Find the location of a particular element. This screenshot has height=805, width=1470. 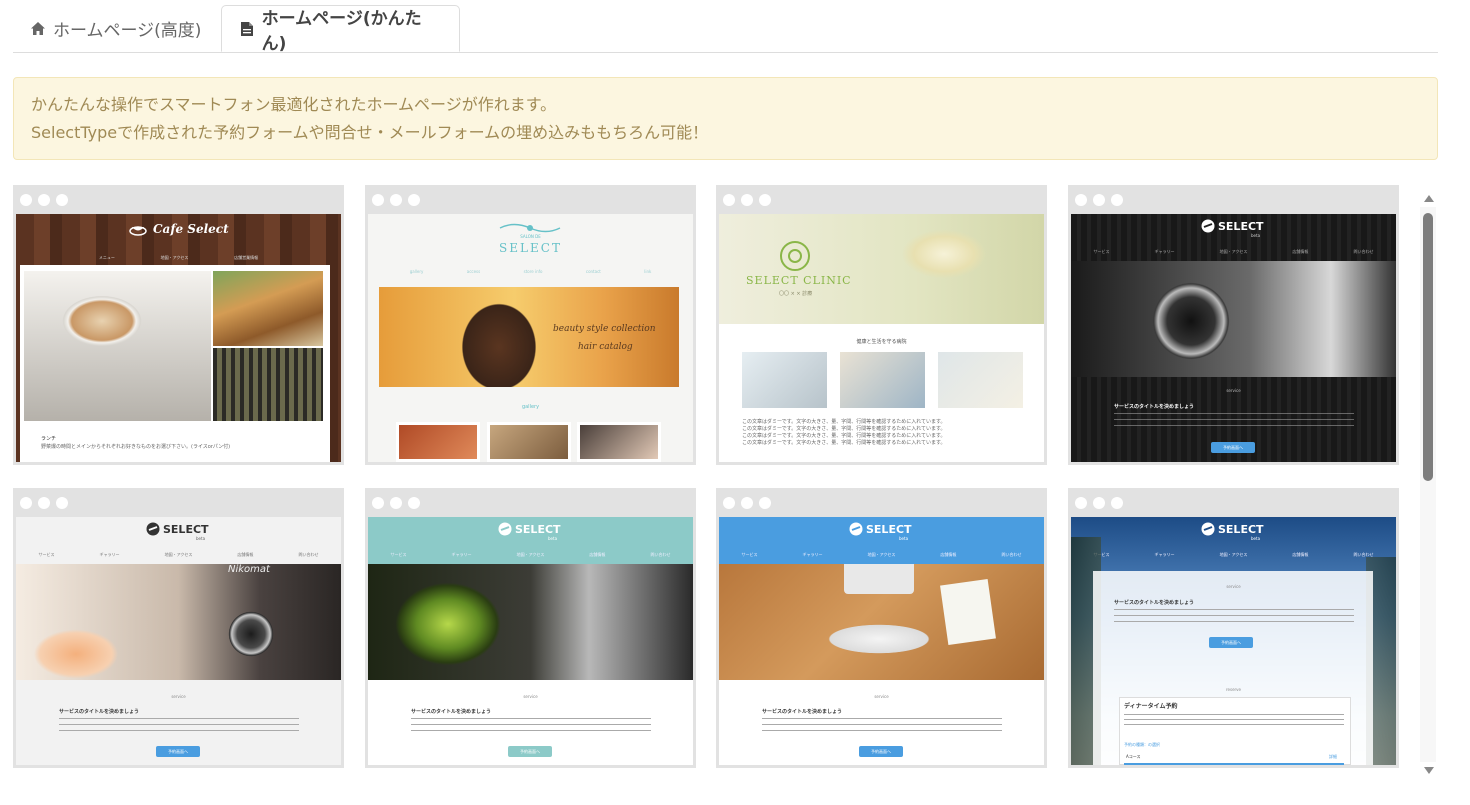

reserve-detail: 詳細 is located at coordinates (1333, 756).